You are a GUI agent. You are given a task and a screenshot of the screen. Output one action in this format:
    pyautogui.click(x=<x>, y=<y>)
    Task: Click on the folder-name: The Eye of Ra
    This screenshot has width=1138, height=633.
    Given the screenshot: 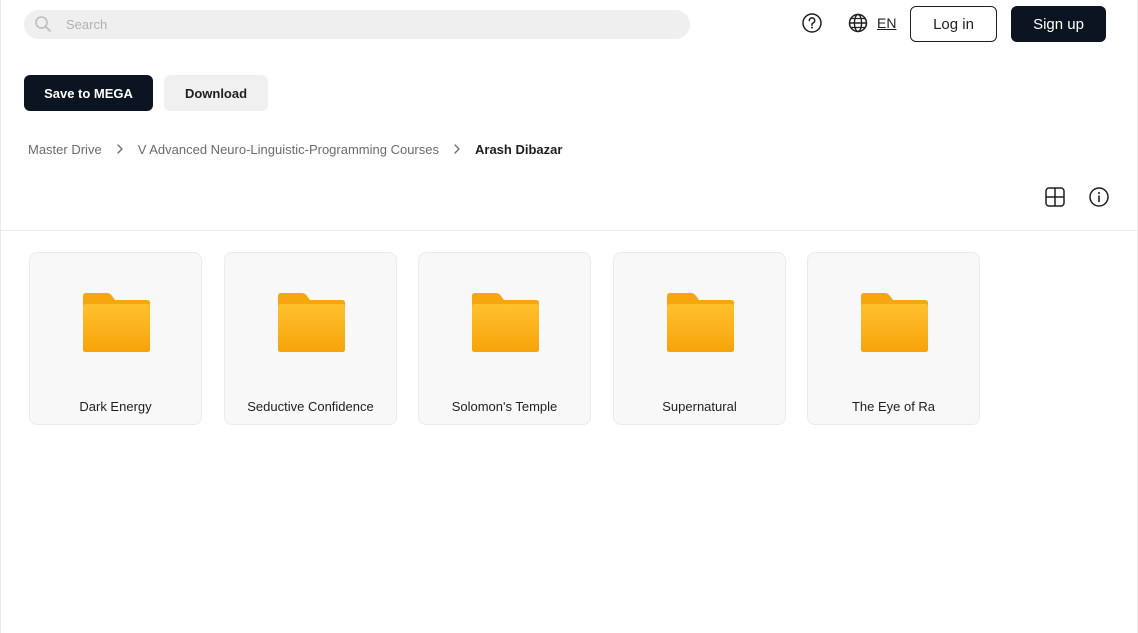 What is the action you would take?
    pyautogui.click(x=893, y=406)
    